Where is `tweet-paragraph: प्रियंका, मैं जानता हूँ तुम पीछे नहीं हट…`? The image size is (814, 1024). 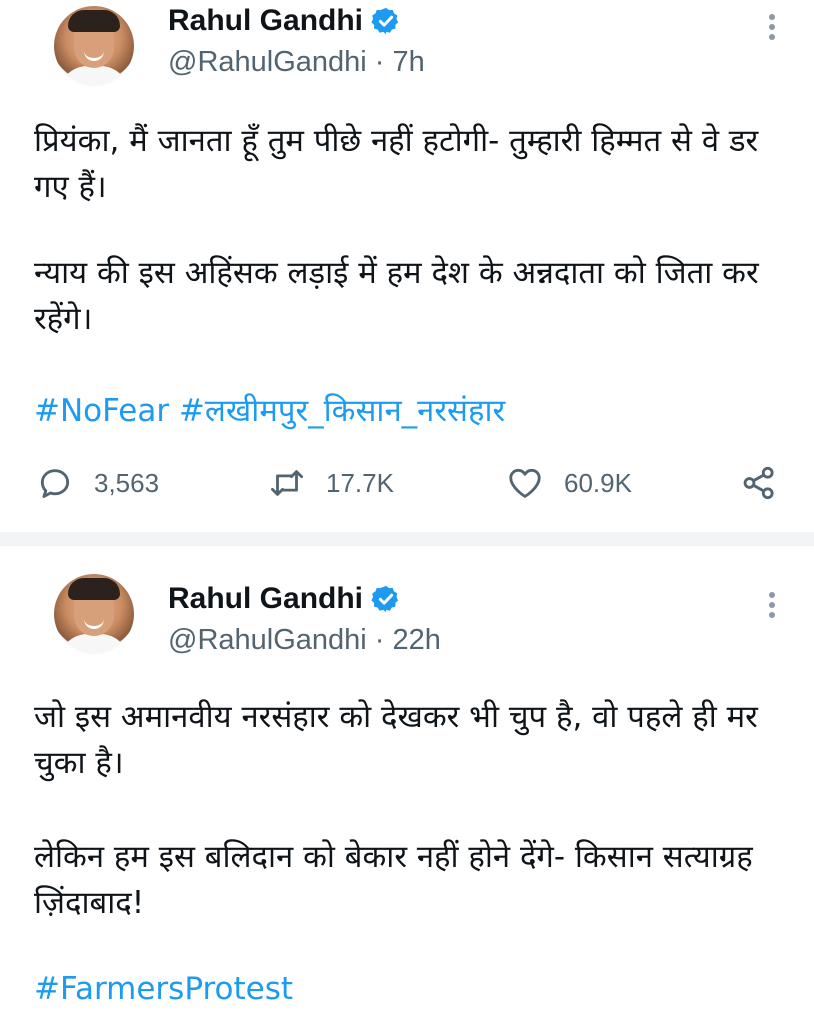
tweet-paragraph: प्रियंका, मैं जानता हूँ तुम पीछे नहीं हट… is located at coordinates (396, 164).